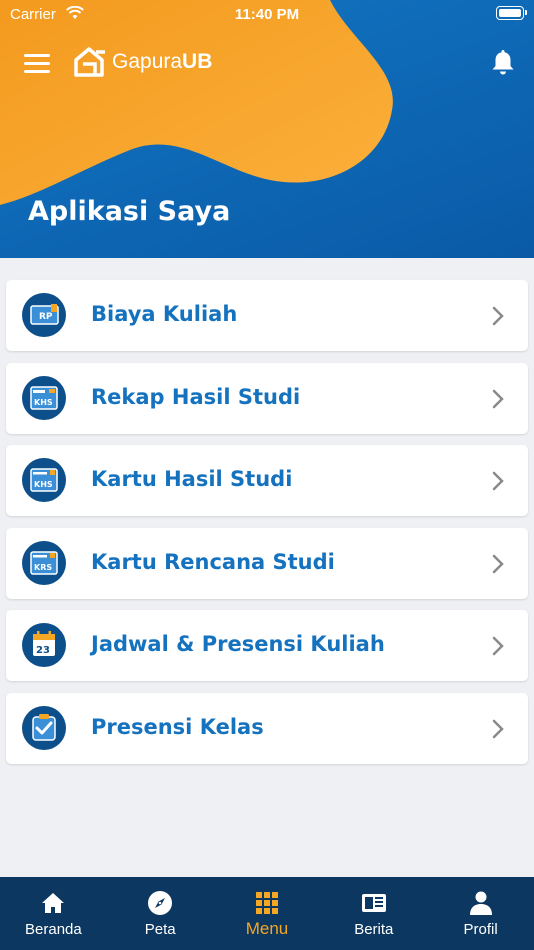  Describe the element at coordinates (192, 479) in the screenshot. I see `menu-item-label: Kartu Hasil Studi` at that location.